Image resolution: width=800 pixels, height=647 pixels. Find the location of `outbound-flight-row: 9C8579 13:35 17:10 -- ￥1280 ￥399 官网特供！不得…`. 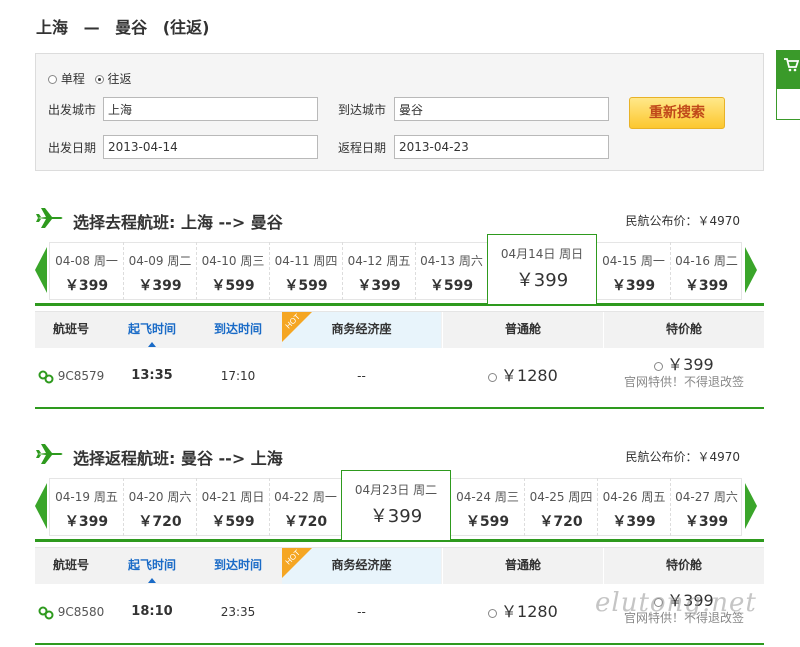

outbound-flight-row: 9C8579 13:35 17:10 -- ￥1280 ￥399 官网特供！不得… is located at coordinates (399, 378).